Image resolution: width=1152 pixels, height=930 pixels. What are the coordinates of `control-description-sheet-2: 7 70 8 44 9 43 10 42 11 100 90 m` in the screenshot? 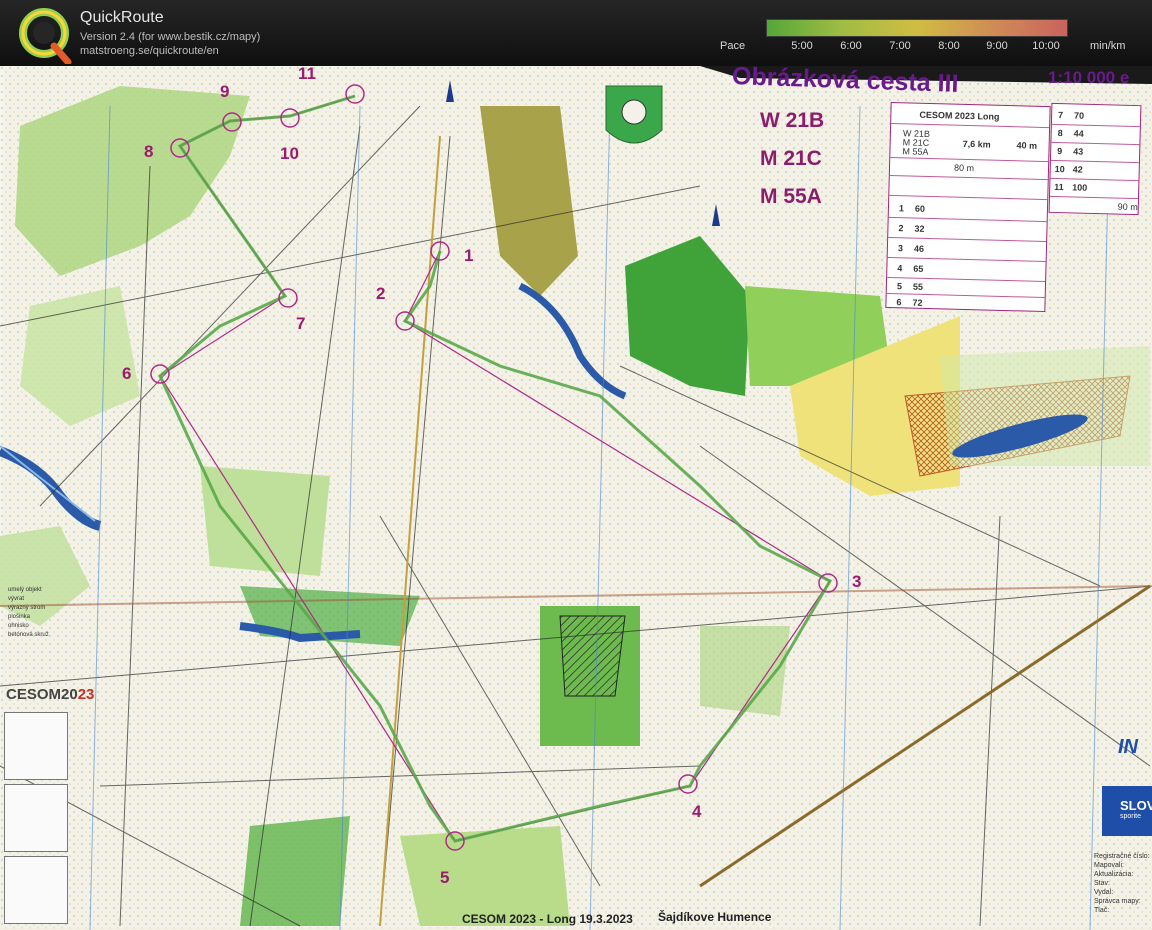 It's located at (1095, 159).